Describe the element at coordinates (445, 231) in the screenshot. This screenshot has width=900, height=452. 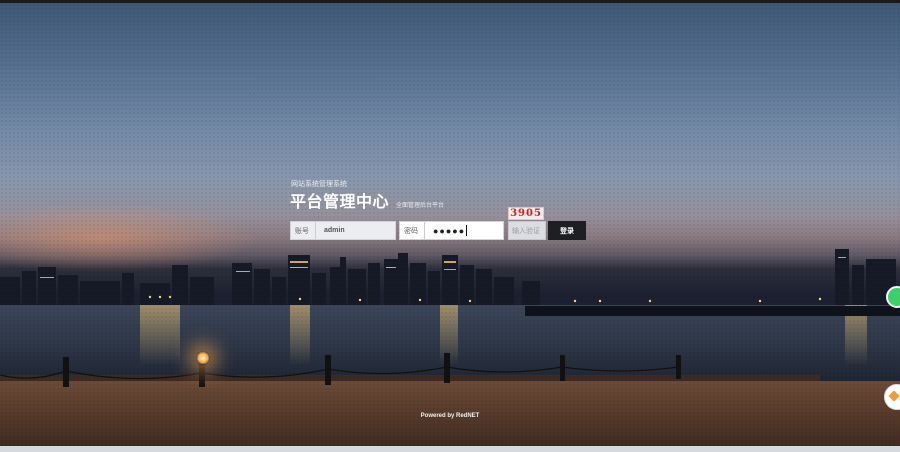
I see `password-input: ●●●●●` at that location.